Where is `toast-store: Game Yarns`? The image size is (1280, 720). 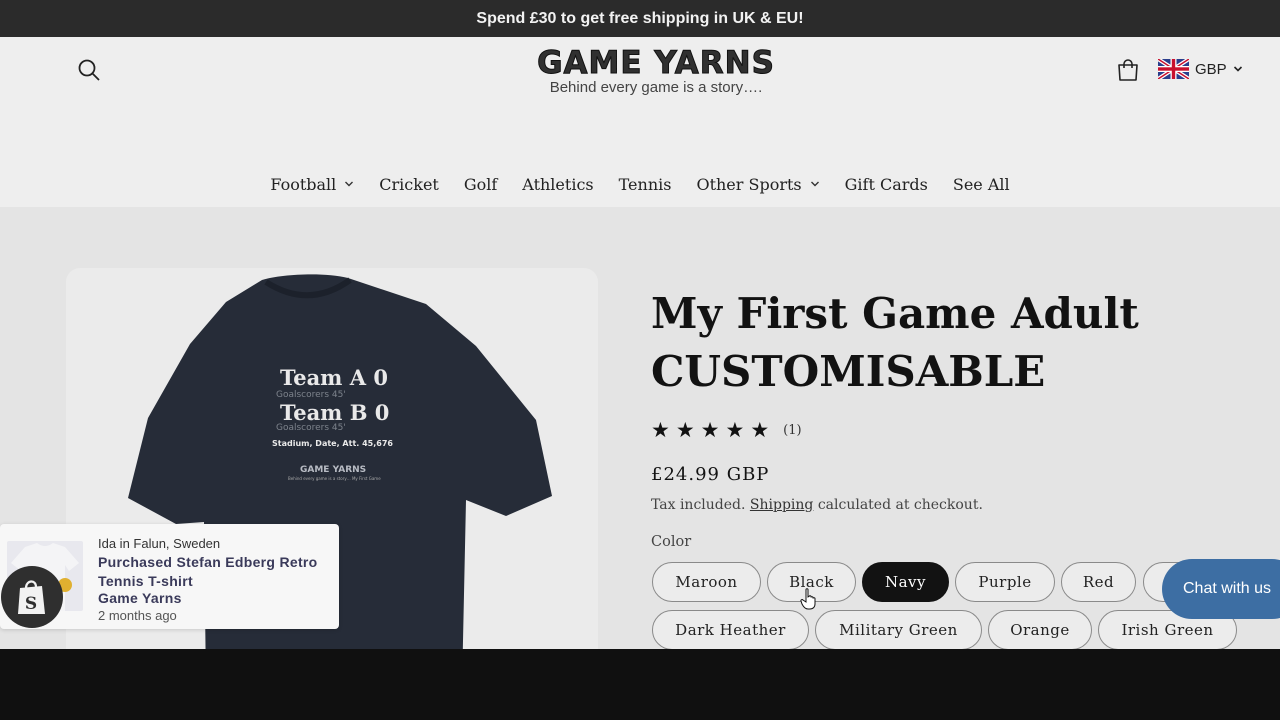 toast-store: Game Yarns is located at coordinates (140, 598).